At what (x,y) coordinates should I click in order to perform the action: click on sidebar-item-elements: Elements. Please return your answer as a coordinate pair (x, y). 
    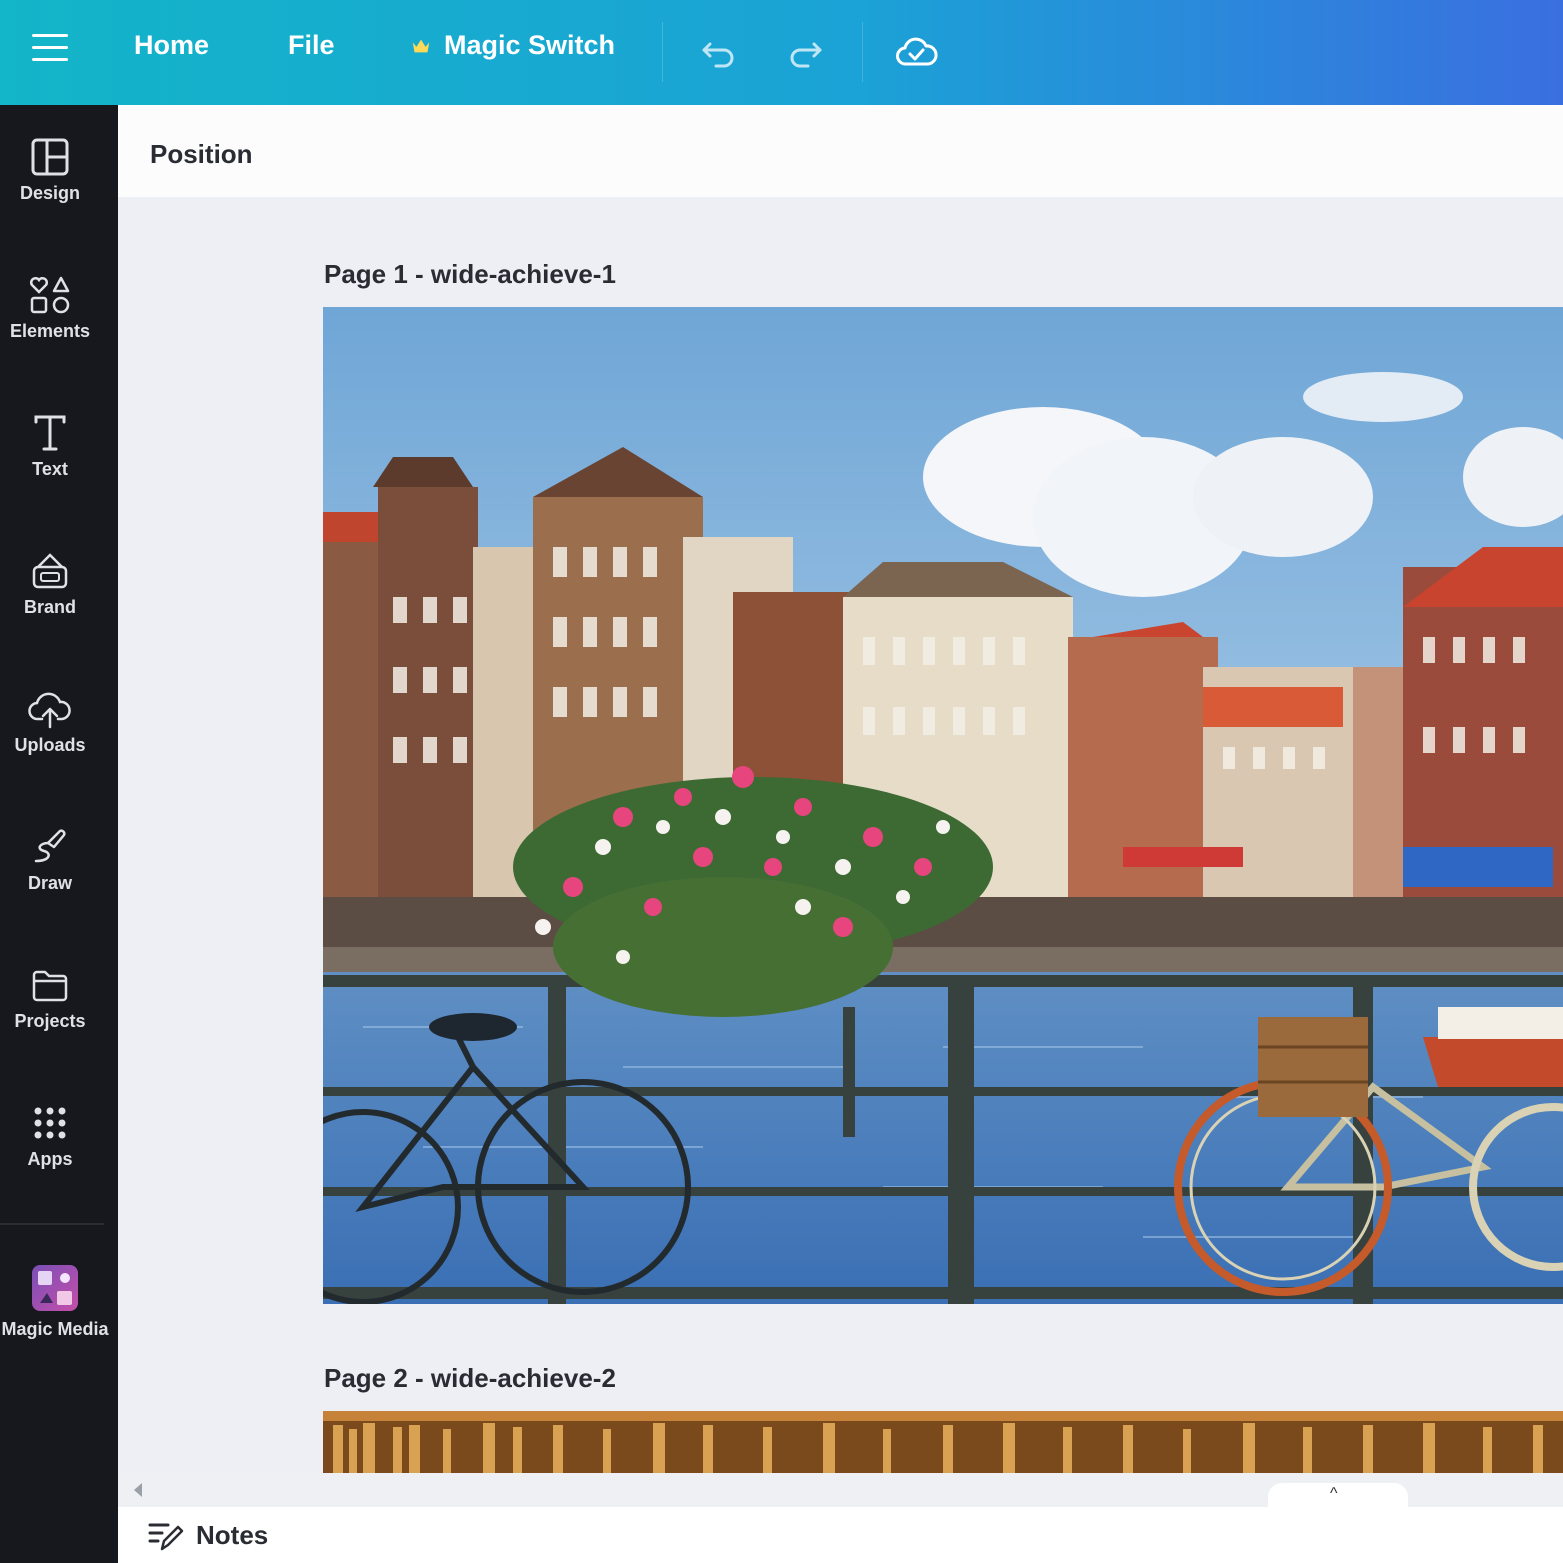
    Looking at the image, I should click on (50, 330).